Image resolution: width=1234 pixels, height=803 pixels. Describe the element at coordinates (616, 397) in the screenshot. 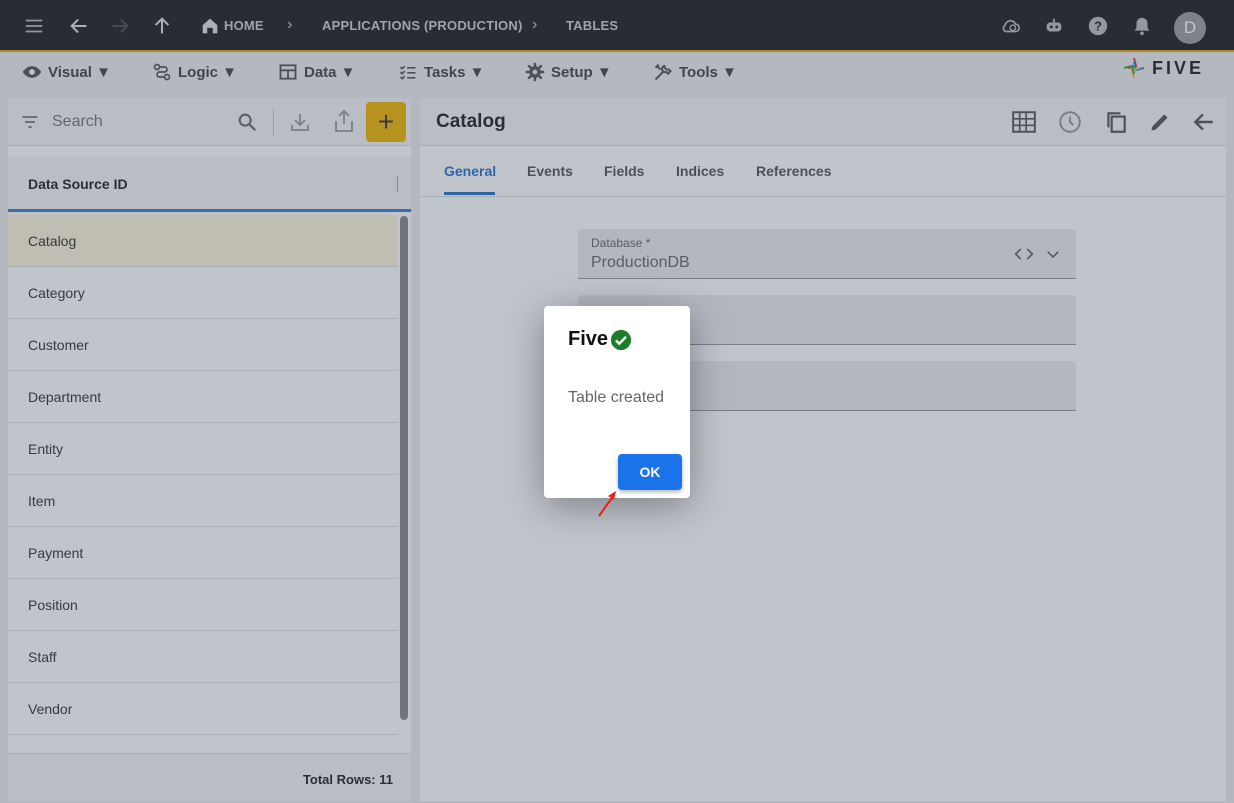

I see `dialog-message: Table created` at that location.